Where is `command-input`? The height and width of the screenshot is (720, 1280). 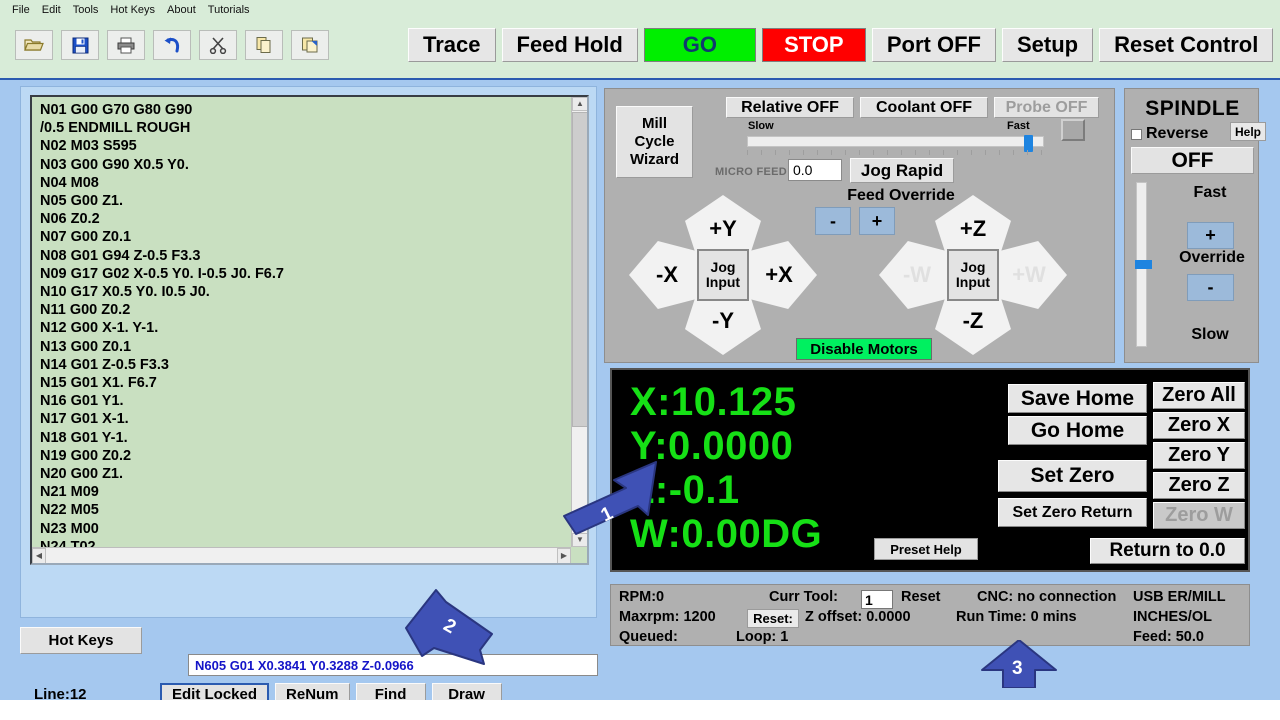
command-input is located at coordinates (393, 665).